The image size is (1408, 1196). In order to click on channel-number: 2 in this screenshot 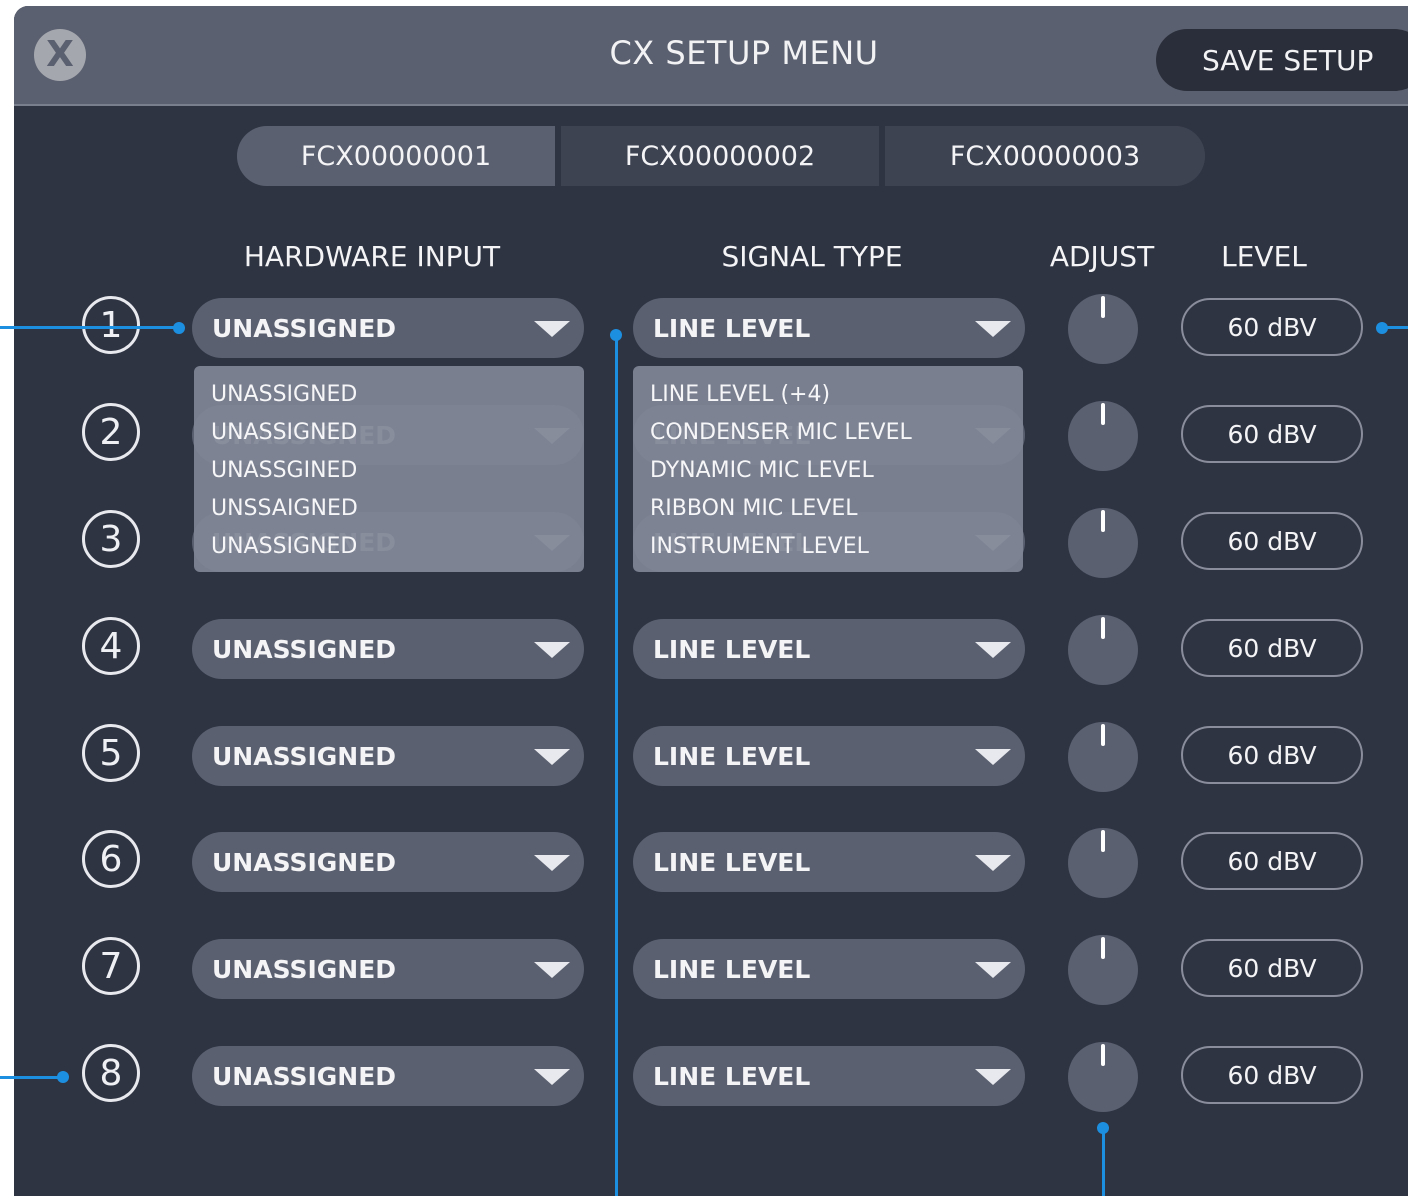, I will do `click(111, 432)`.